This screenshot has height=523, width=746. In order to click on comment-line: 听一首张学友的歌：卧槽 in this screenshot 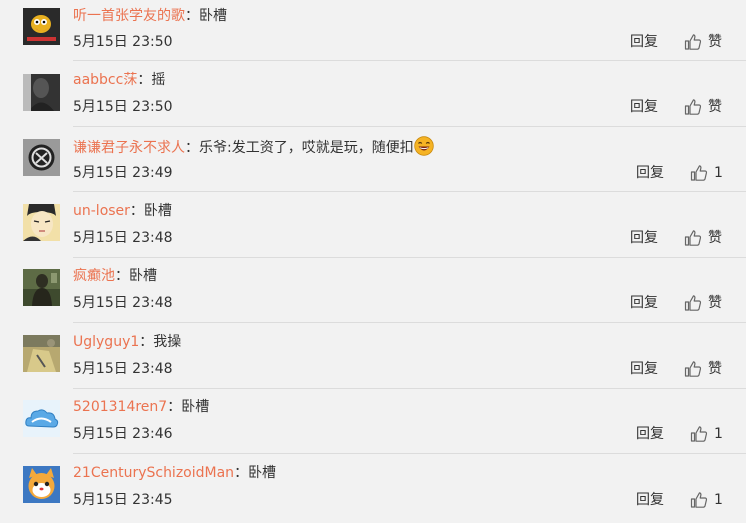, I will do `click(150, 16)`.